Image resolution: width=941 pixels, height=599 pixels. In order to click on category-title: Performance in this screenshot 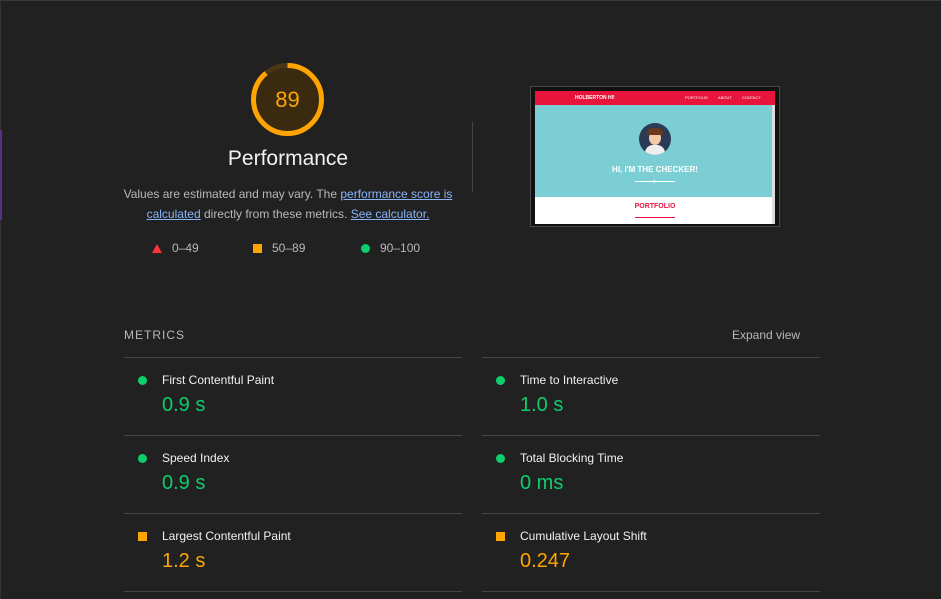, I will do `click(288, 158)`.